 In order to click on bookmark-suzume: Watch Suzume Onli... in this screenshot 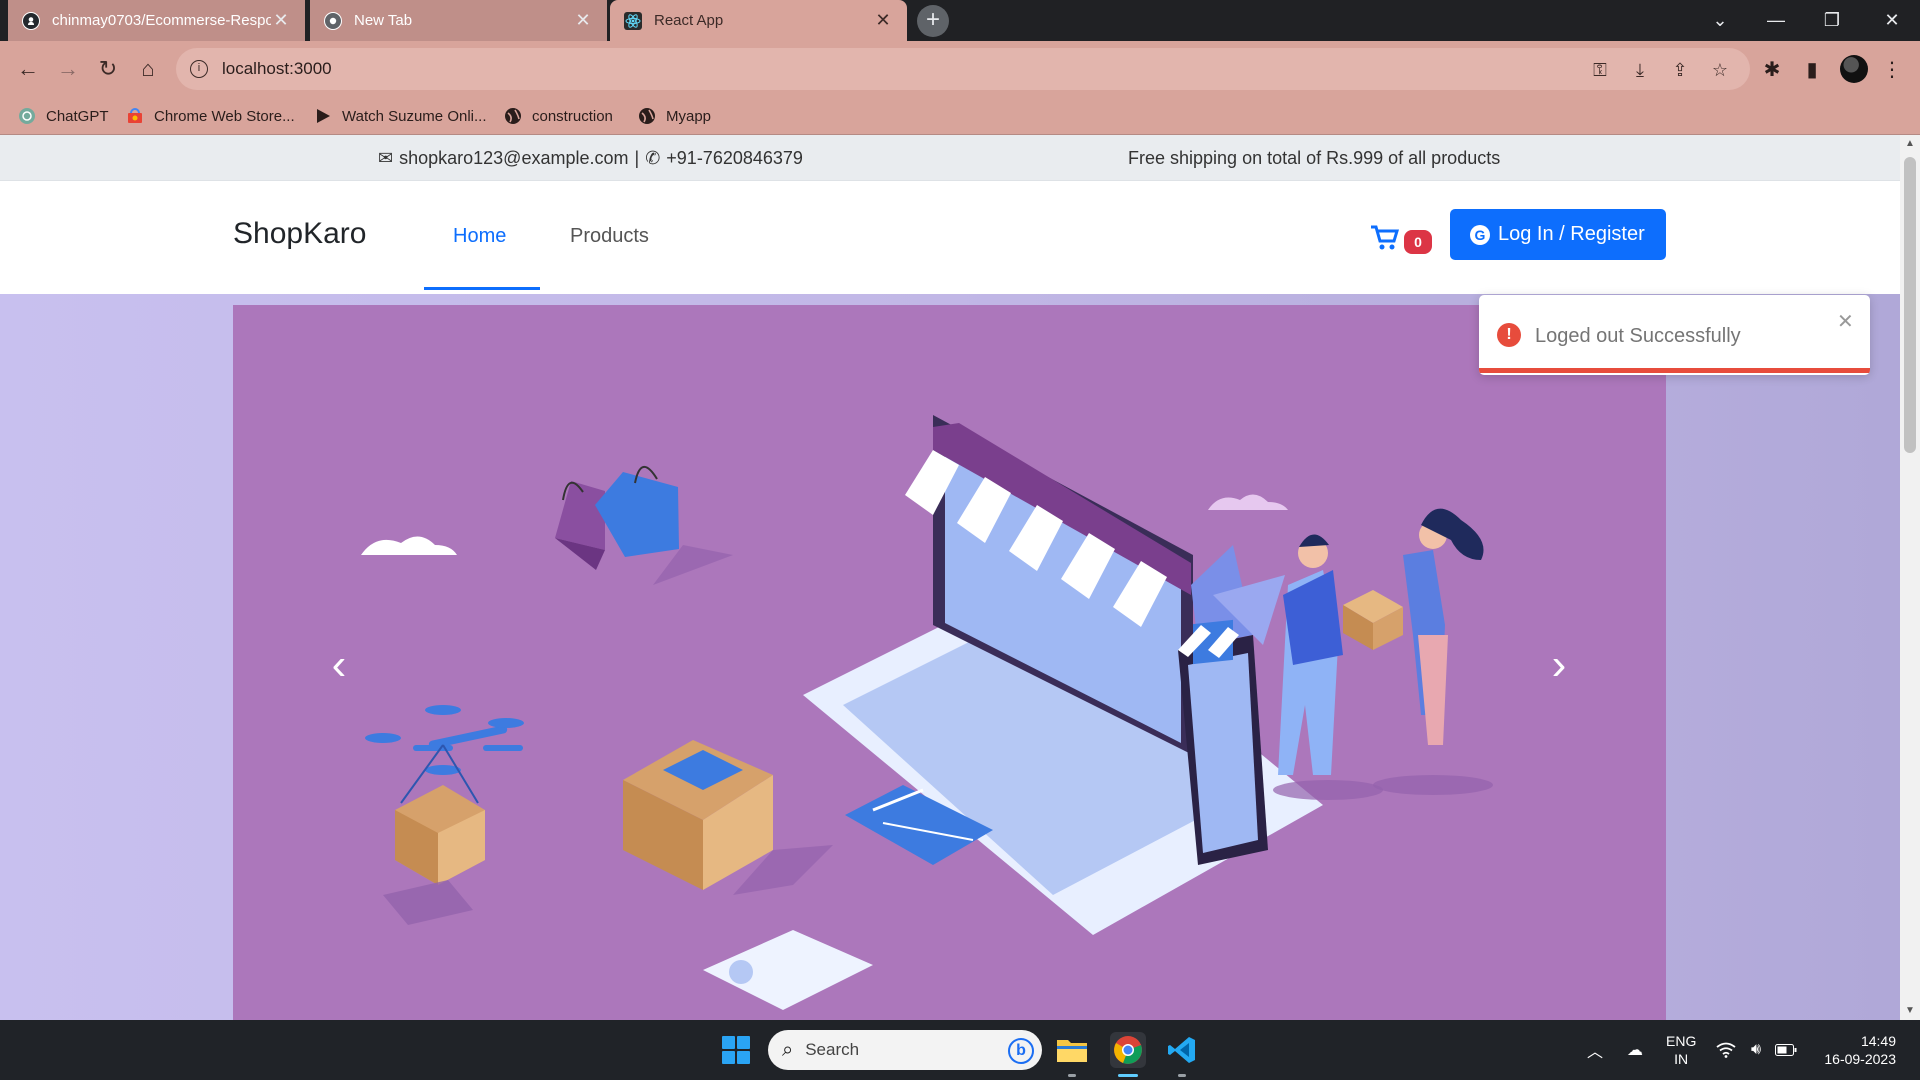, I will do `click(400, 116)`.